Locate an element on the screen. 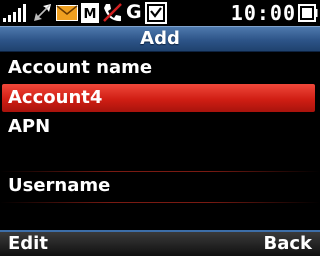  status-bar: M G 10:00 is located at coordinates (160, 13).